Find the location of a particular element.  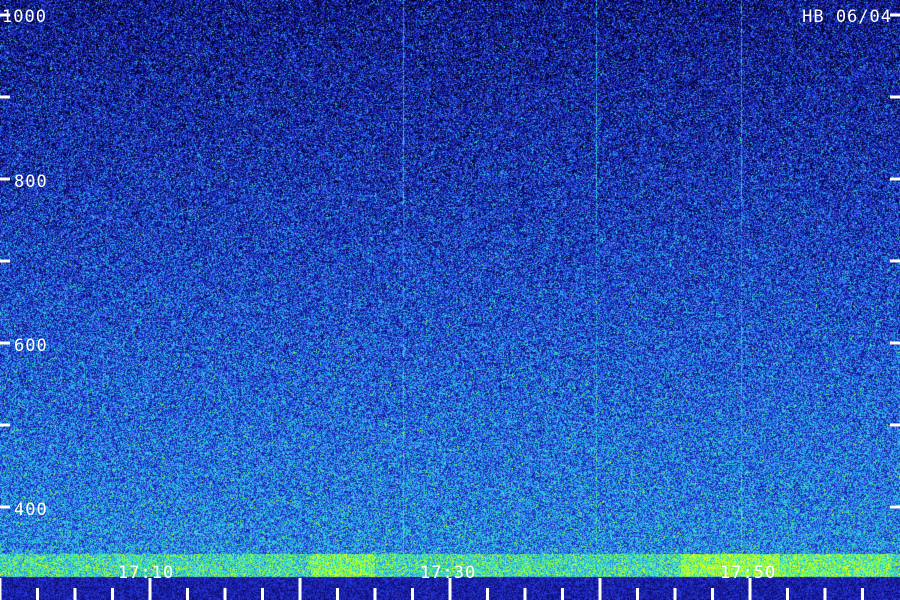

x-tick-label-1750: 17:50 is located at coordinates (748, 573).